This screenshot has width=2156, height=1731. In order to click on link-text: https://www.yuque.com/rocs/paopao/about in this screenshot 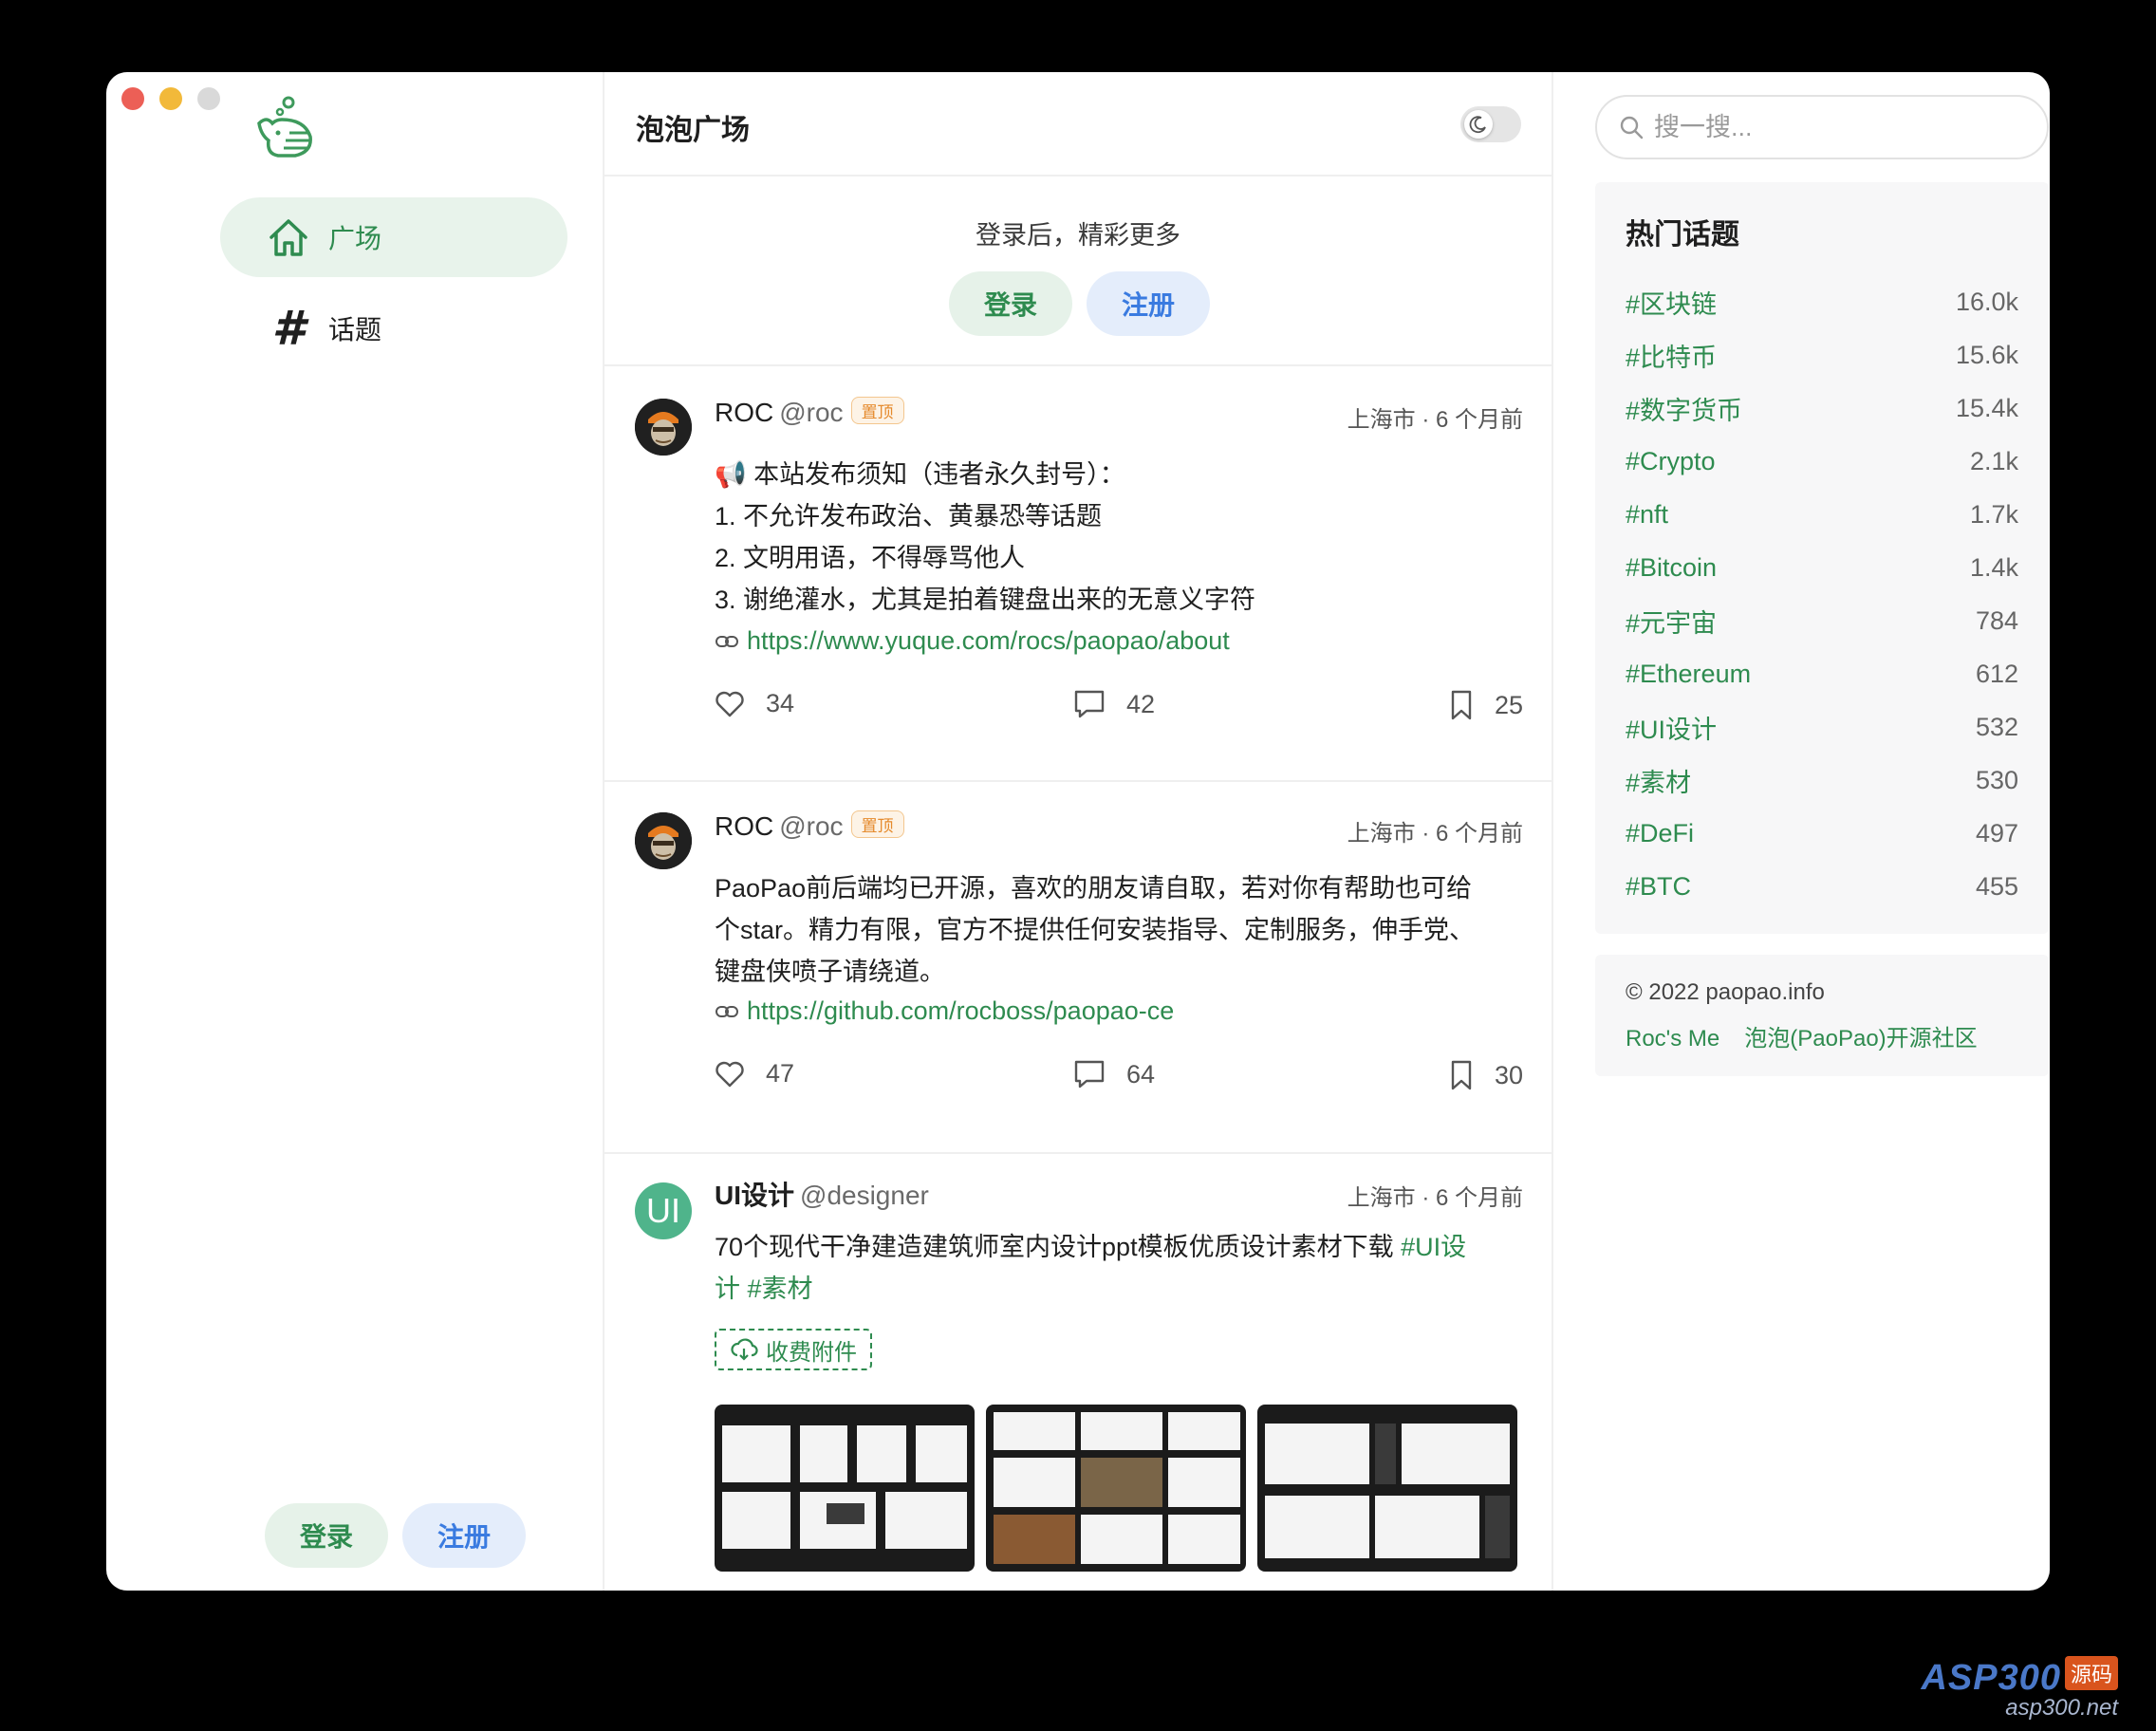, I will do `click(988, 641)`.